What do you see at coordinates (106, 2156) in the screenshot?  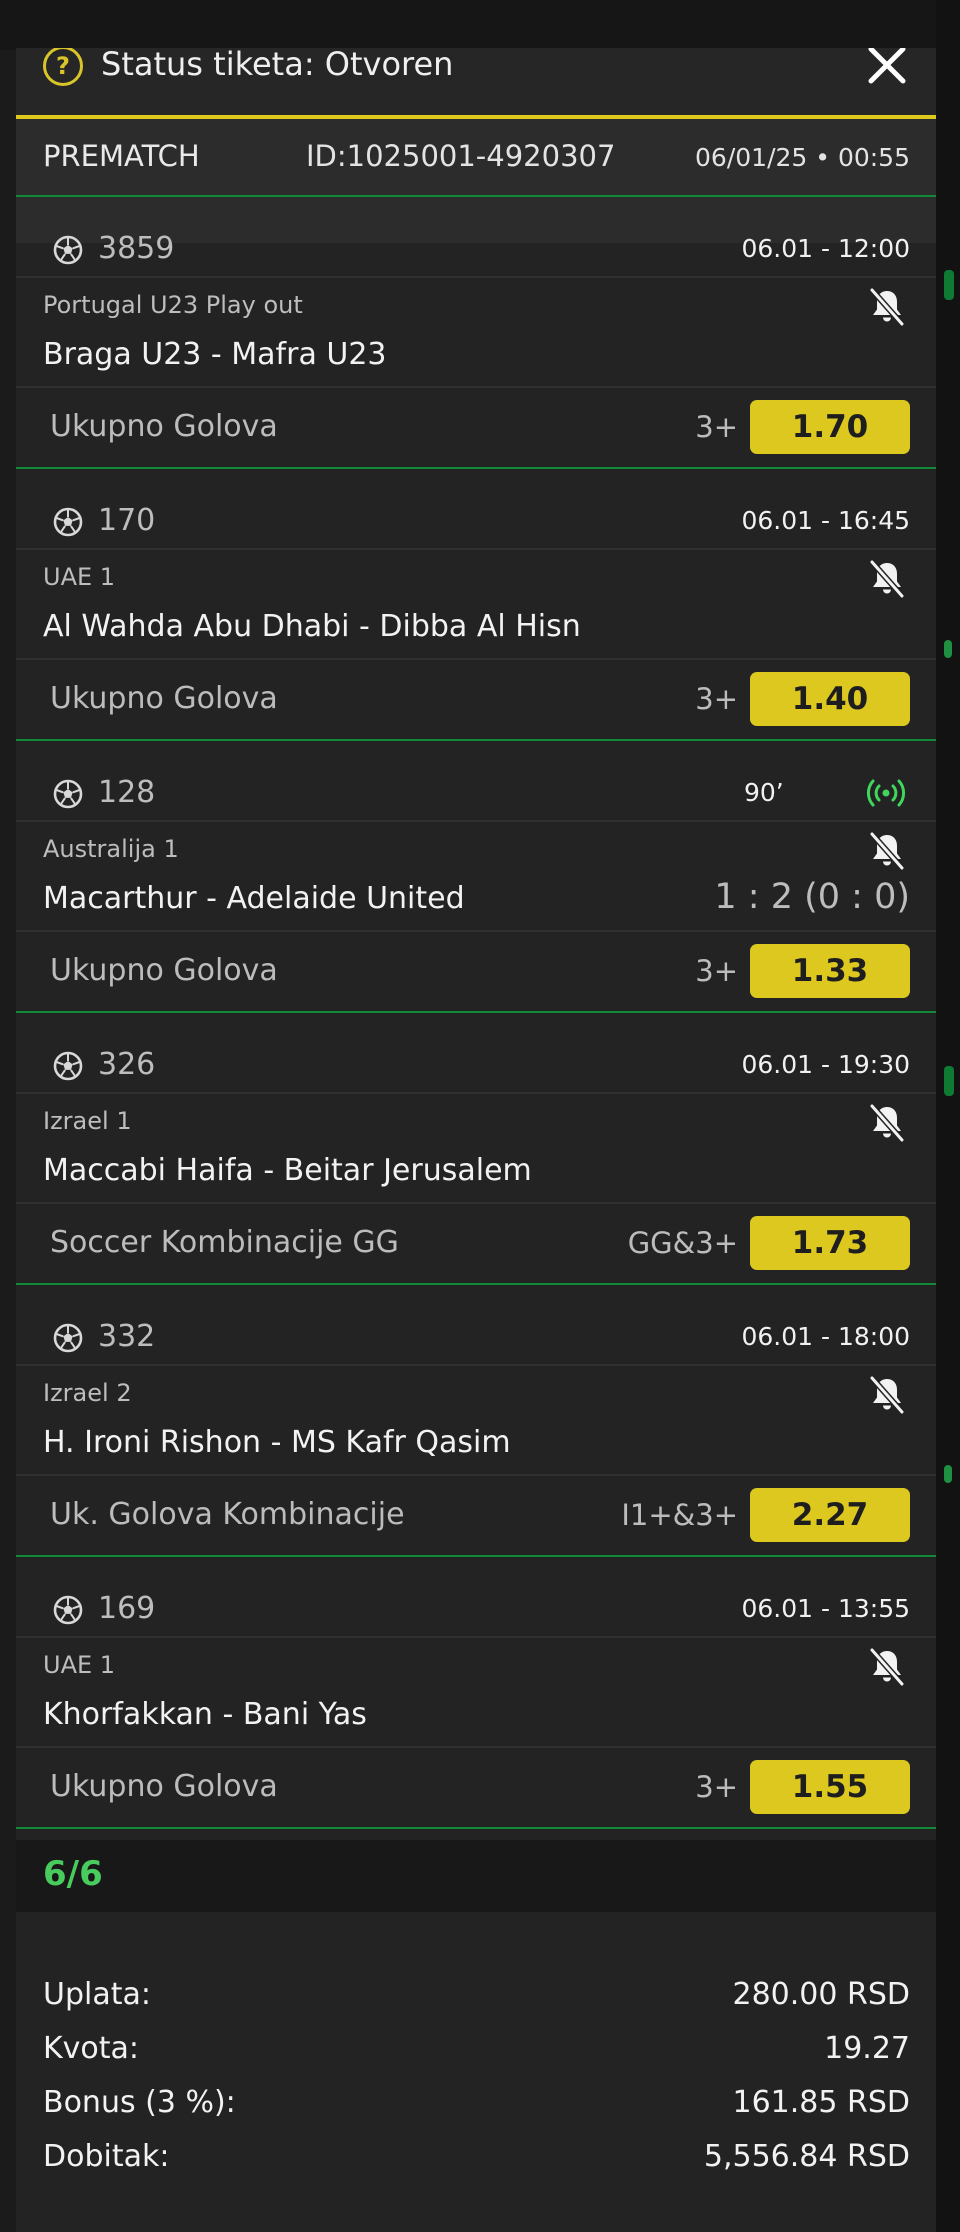 I see `summary-label: Dobitak:` at bounding box center [106, 2156].